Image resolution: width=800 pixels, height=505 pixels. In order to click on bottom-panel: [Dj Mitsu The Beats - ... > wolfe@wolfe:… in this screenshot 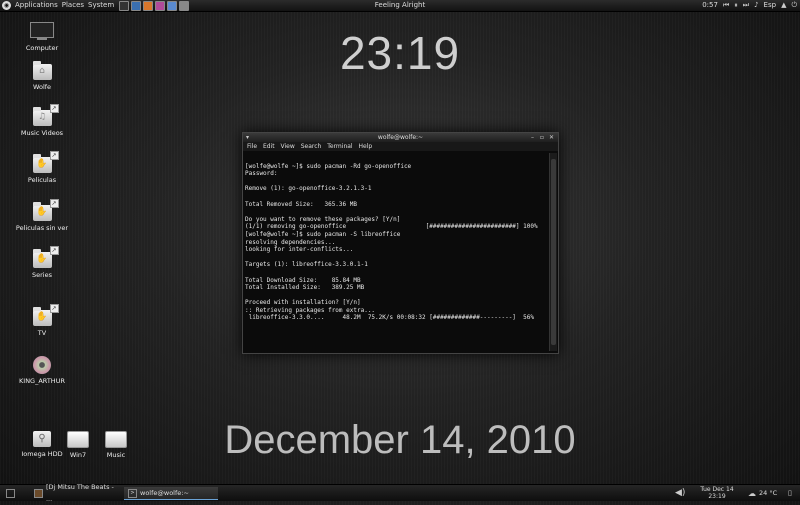, I will do `click(400, 493)`.